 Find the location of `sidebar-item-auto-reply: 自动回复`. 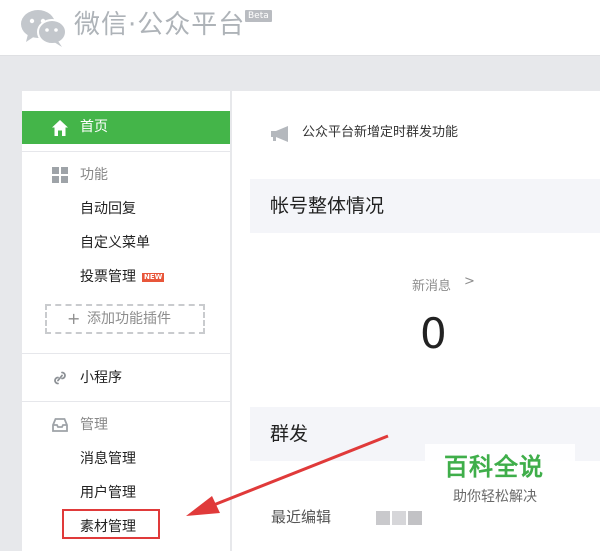

sidebar-item-auto-reply: 自动回复 is located at coordinates (150, 209).